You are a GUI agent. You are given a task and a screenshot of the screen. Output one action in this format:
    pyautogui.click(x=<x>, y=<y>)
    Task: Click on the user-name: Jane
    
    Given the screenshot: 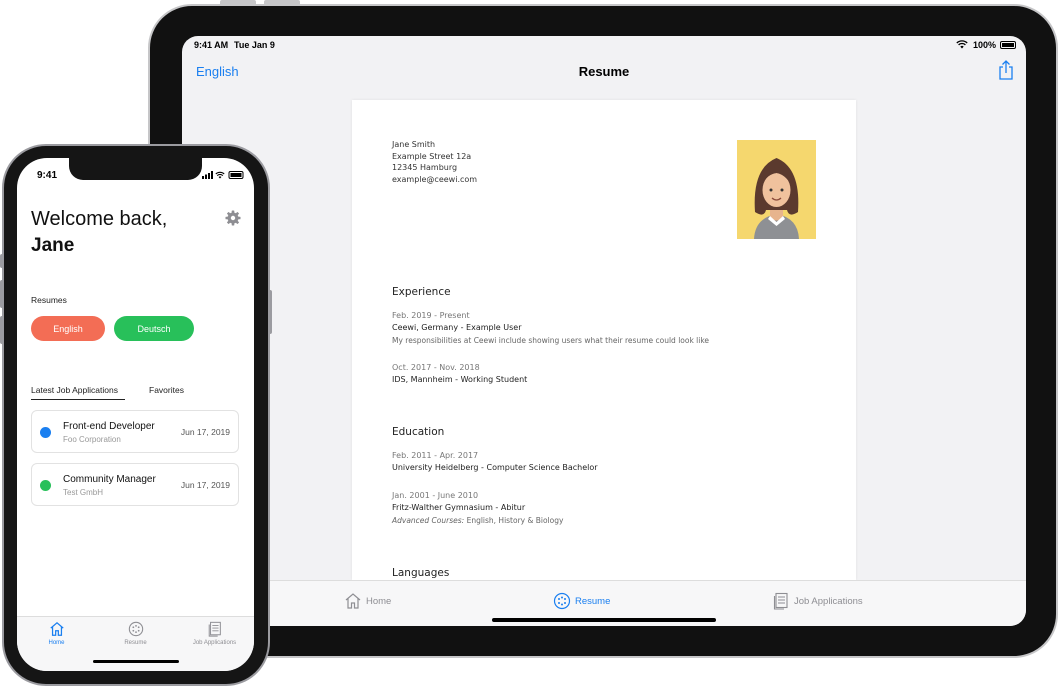 What is the action you would take?
    pyautogui.click(x=53, y=245)
    